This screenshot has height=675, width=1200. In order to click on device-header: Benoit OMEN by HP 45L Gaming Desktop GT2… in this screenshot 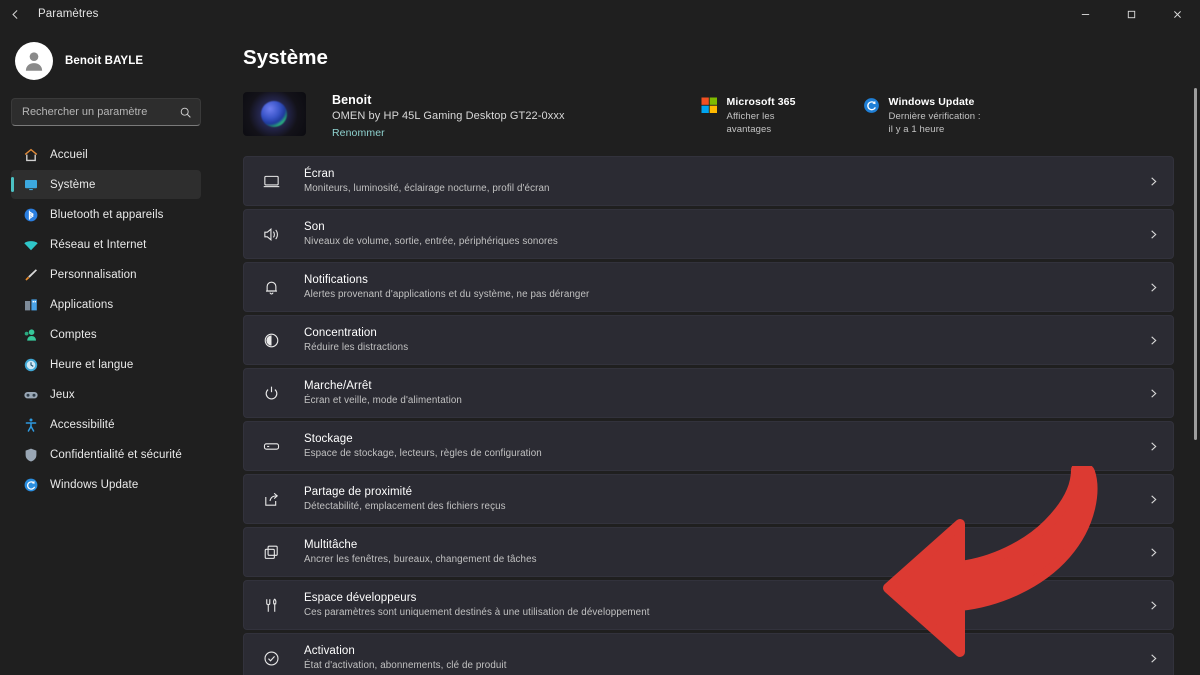, I will do `click(708, 115)`.